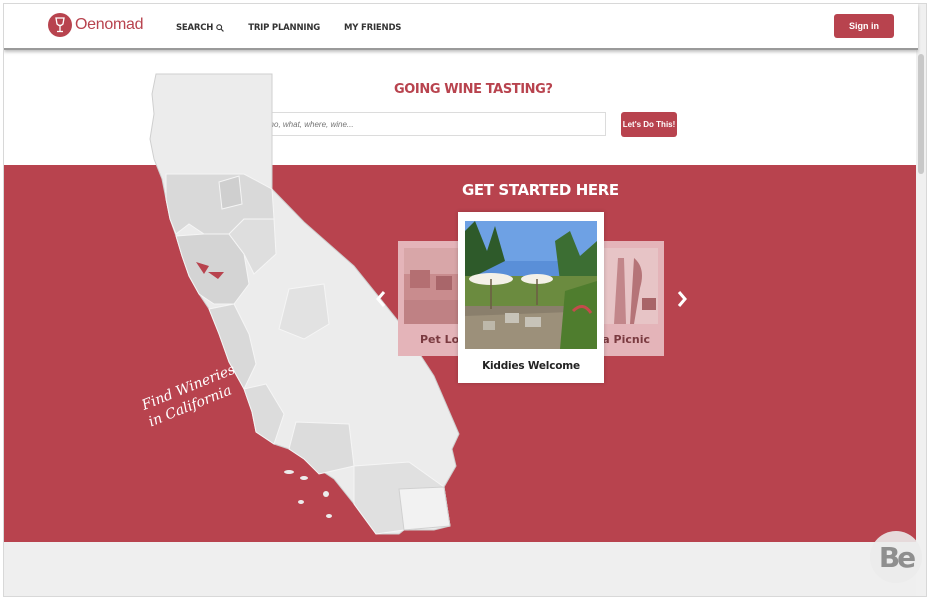 This screenshot has width=938, height=600. Describe the element at coordinates (284, 28) in the screenshot. I see `nav-trip-planning: TRIP PLANNING` at that location.